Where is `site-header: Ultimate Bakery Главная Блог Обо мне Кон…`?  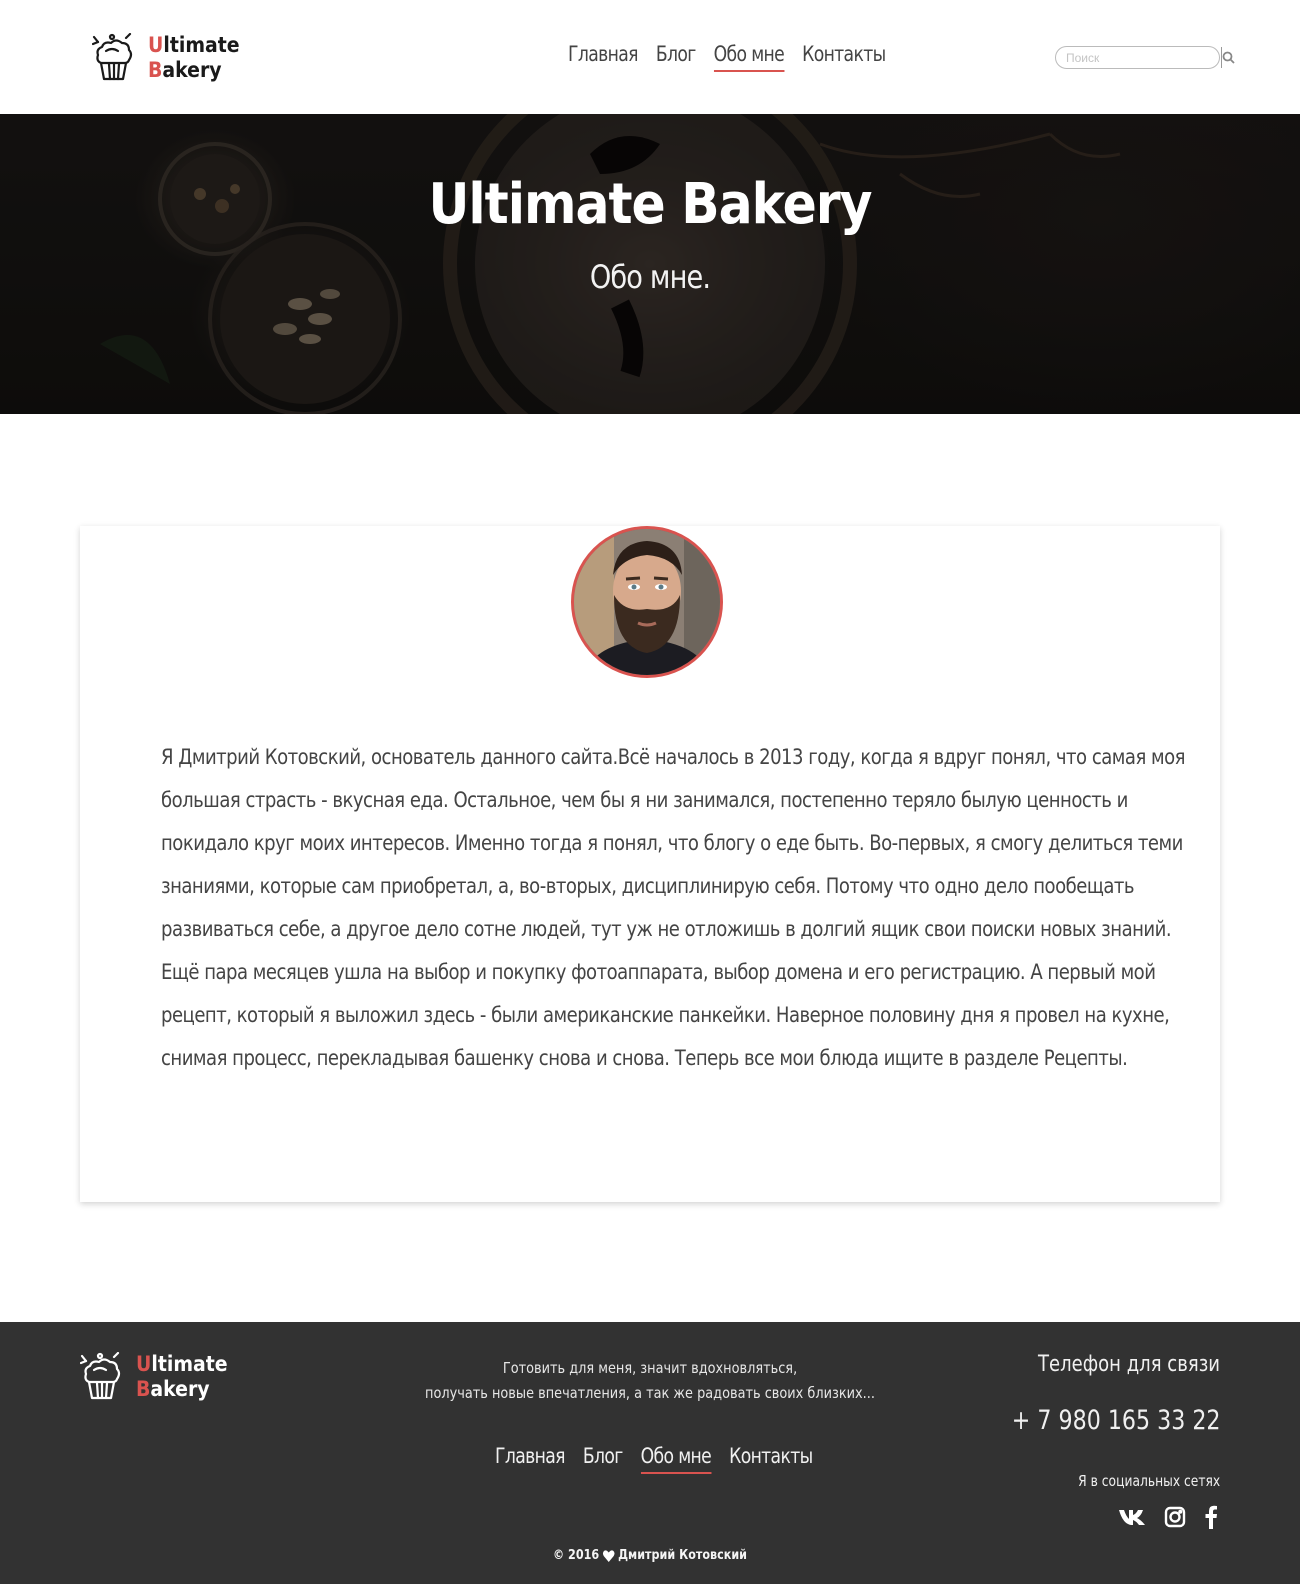 site-header: Ultimate Bakery Главная Блог Обо мне Кон… is located at coordinates (650, 57).